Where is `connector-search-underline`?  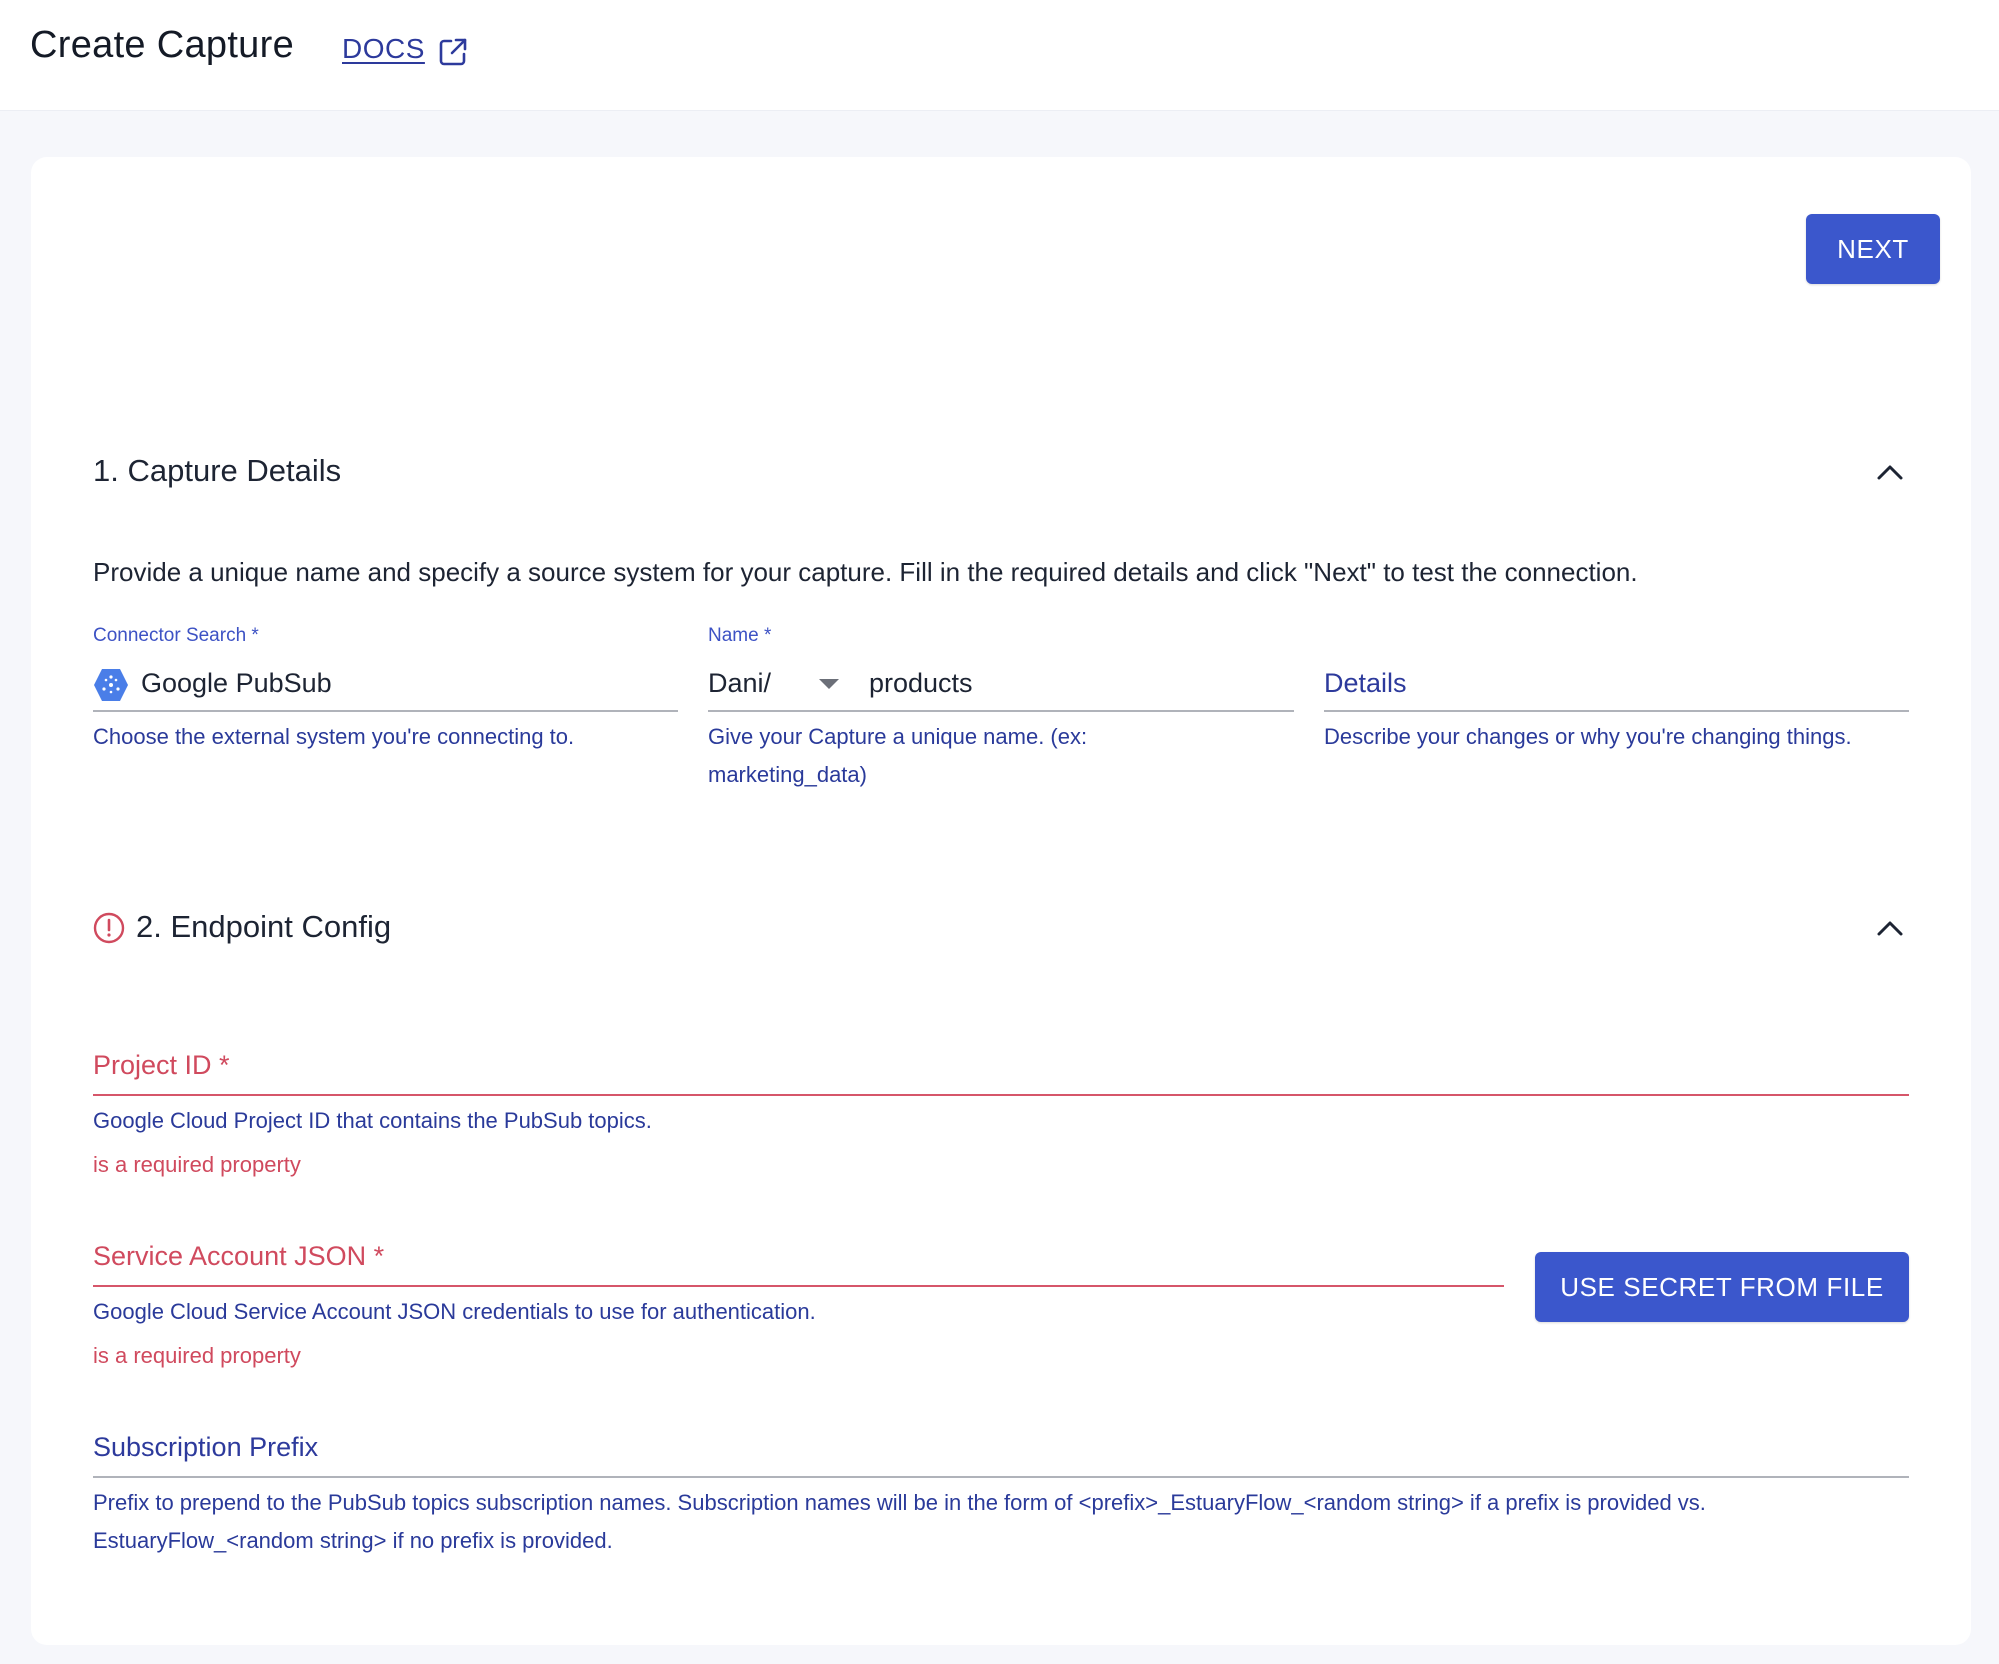
connector-search-underline is located at coordinates (385, 711).